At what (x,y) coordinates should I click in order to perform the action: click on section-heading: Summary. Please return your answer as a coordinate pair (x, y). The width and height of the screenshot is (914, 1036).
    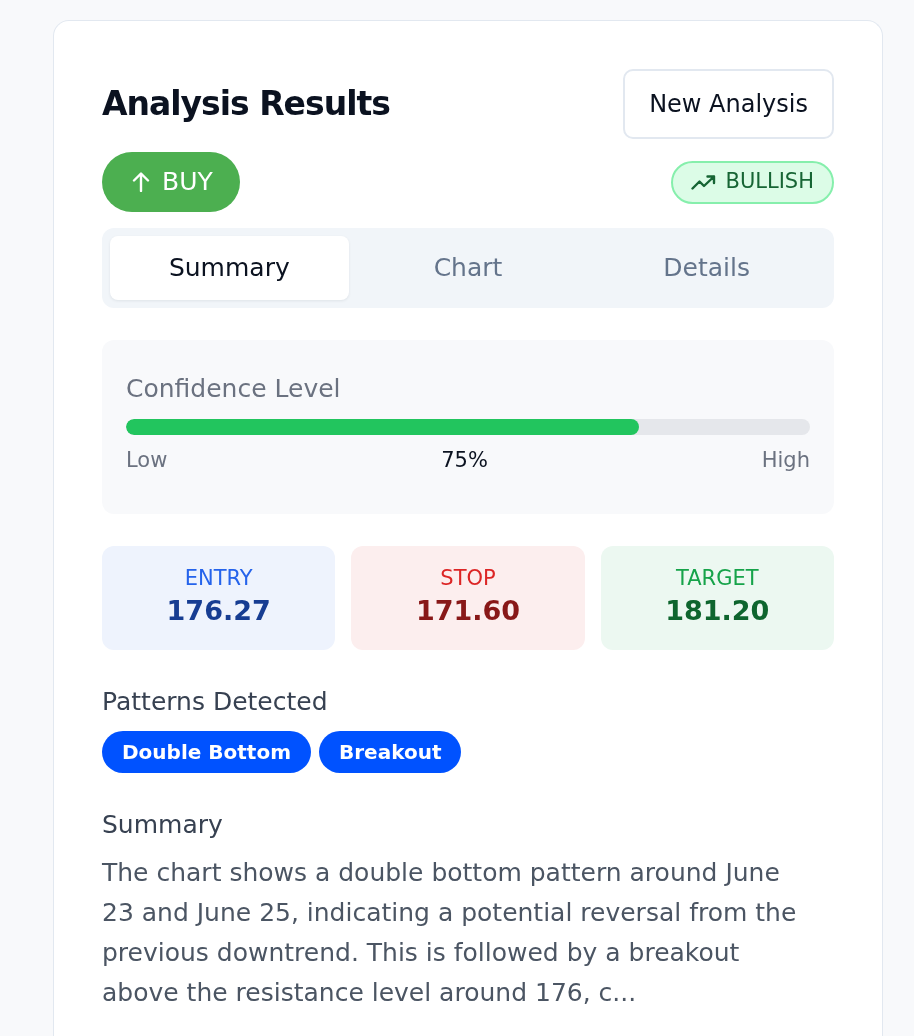
    Looking at the image, I should click on (163, 825).